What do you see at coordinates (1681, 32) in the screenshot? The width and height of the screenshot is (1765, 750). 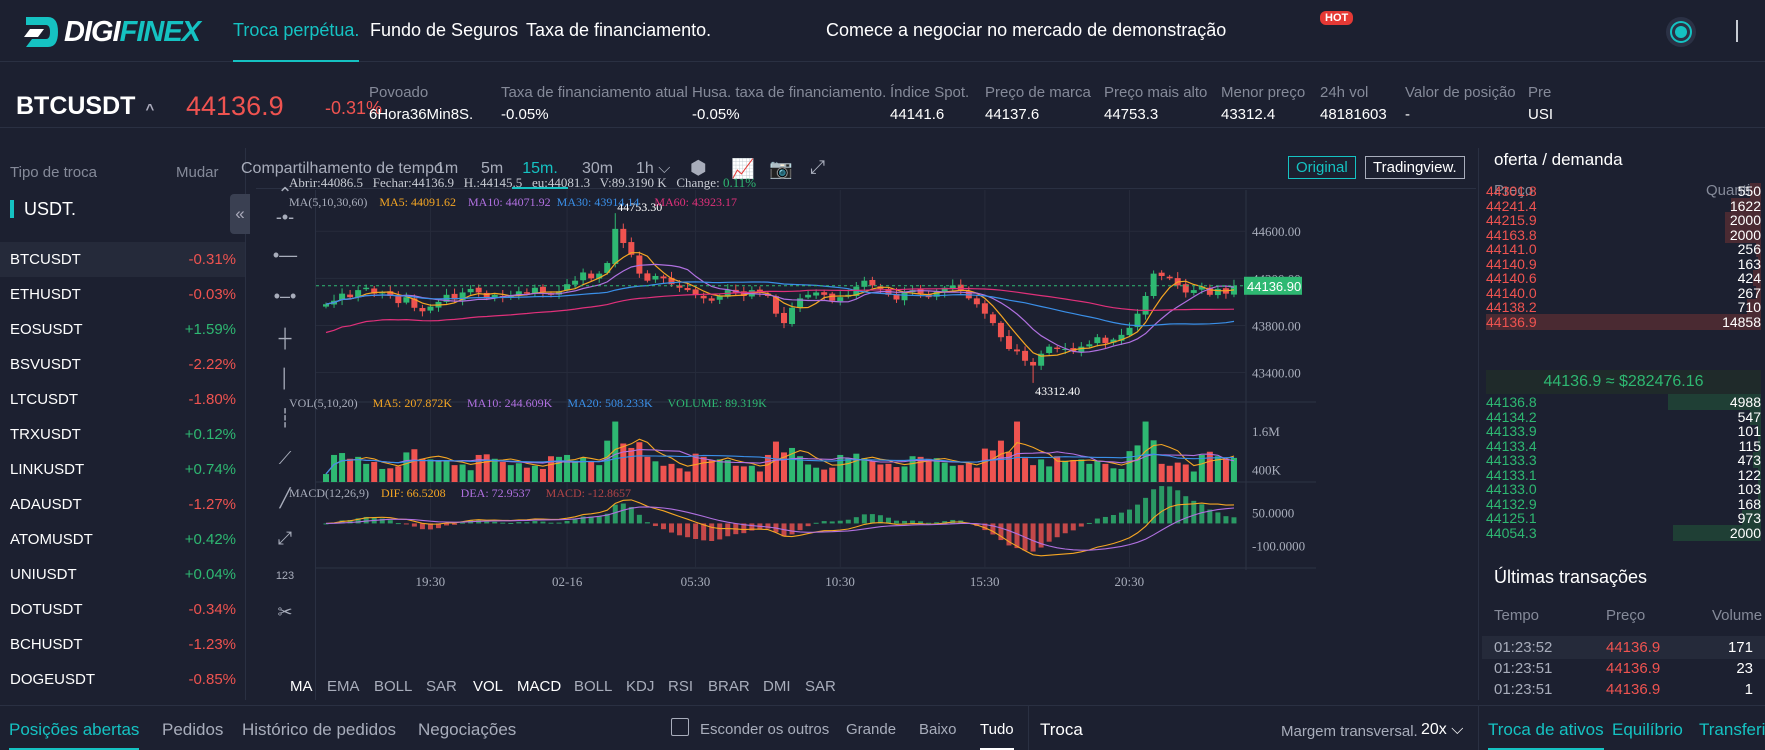 I see `theme-toggle-sun-icon` at bounding box center [1681, 32].